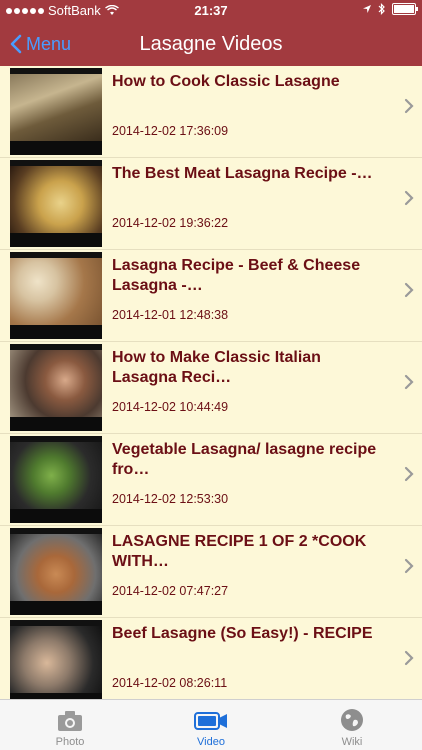  I want to click on video-camera-icon, so click(210, 721).